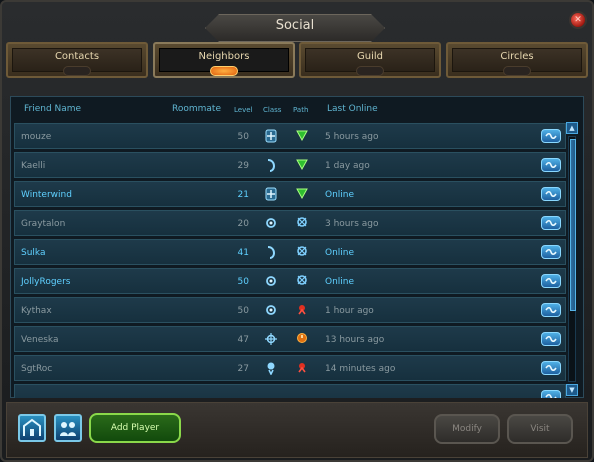 Image resolution: width=594 pixels, height=462 pixels. What do you see at coordinates (224, 56) in the screenshot?
I see `tab-label: Neighbors` at bounding box center [224, 56].